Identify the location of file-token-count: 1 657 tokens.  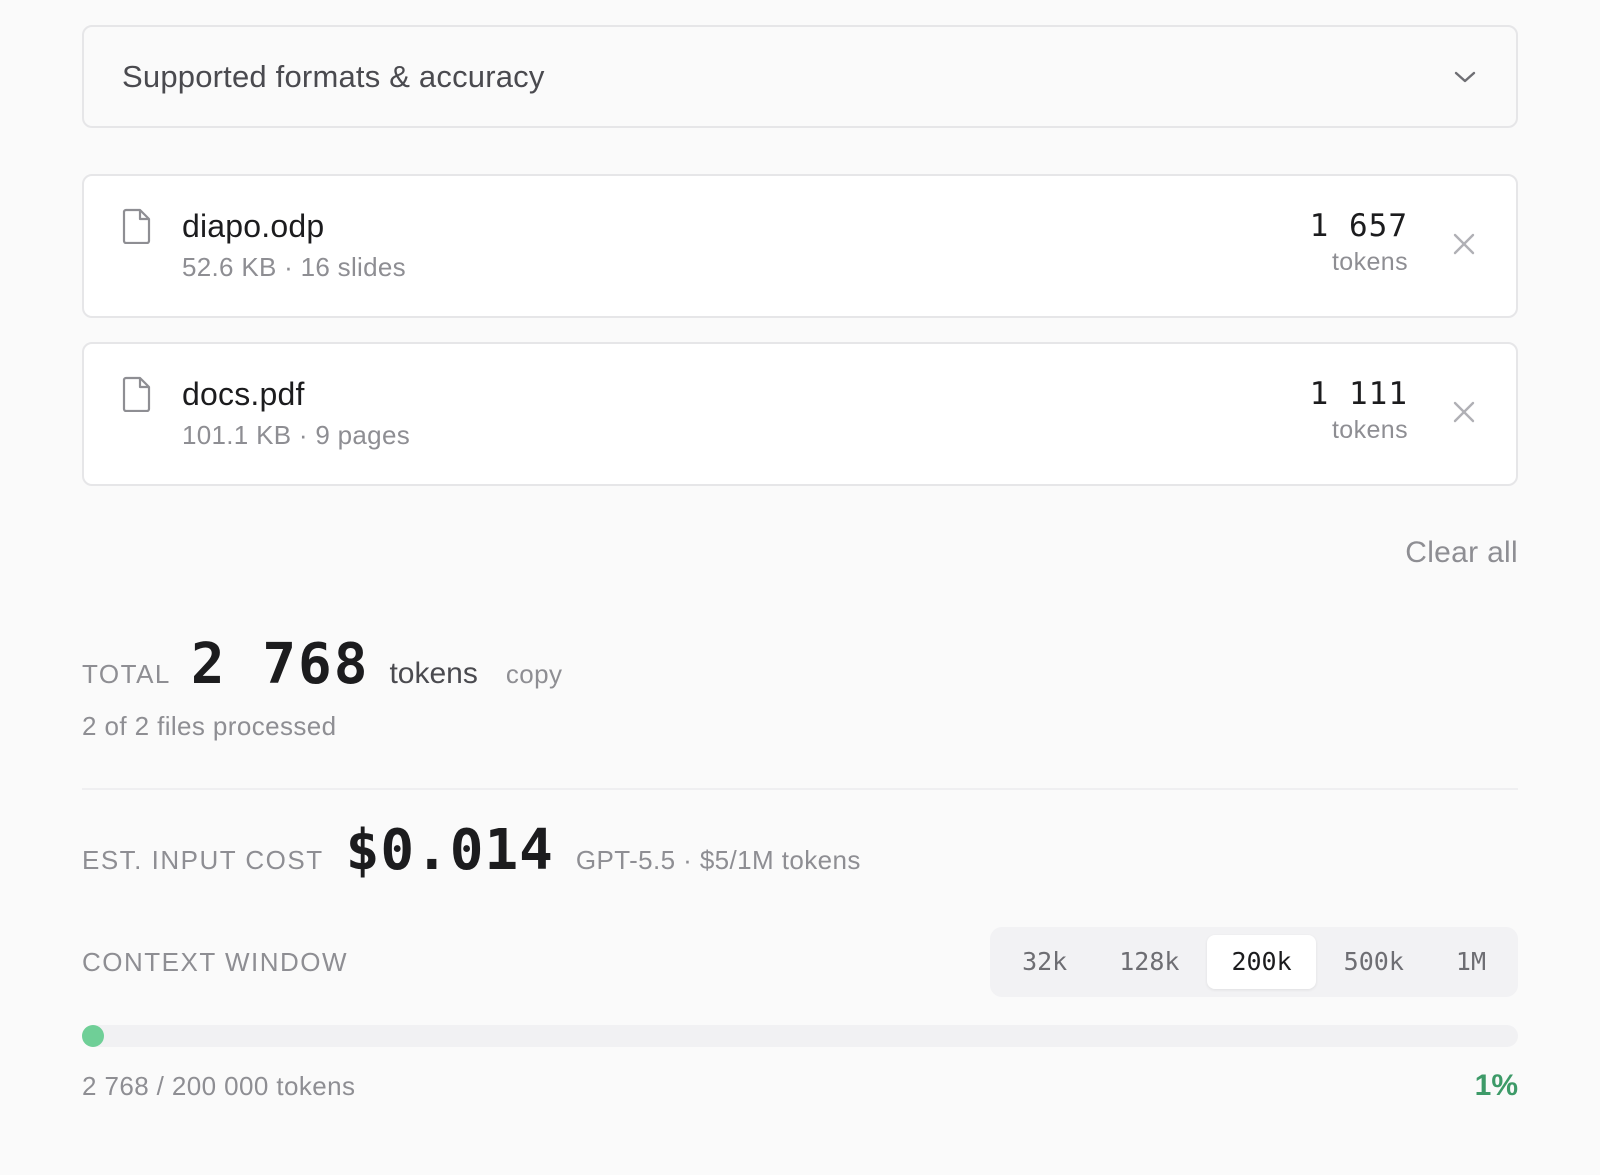
(1359, 241).